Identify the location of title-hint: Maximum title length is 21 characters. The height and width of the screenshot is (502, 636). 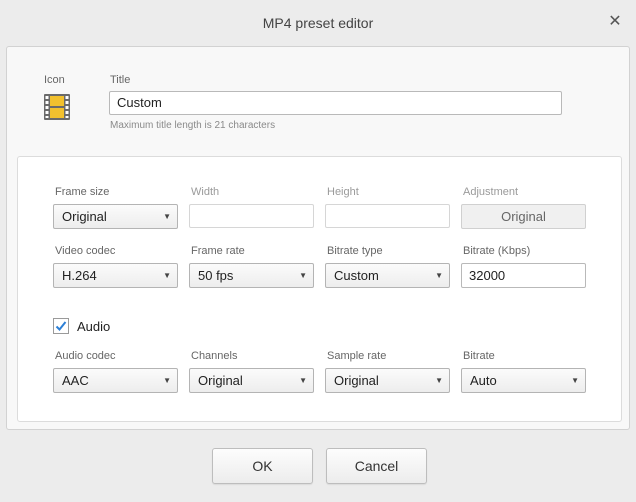
(193, 125).